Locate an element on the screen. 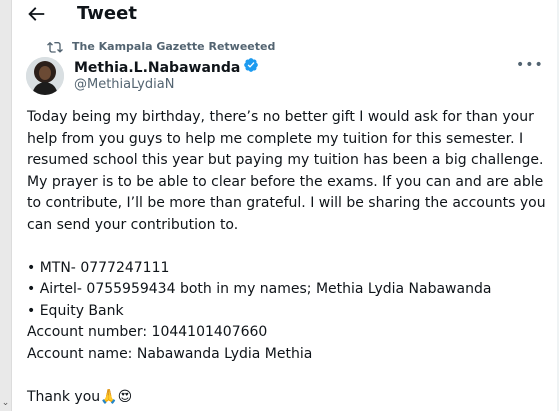 This screenshot has width=559, height=411. retweet-label: The Kampala Gazette Retweeted is located at coordinates (174, 46).